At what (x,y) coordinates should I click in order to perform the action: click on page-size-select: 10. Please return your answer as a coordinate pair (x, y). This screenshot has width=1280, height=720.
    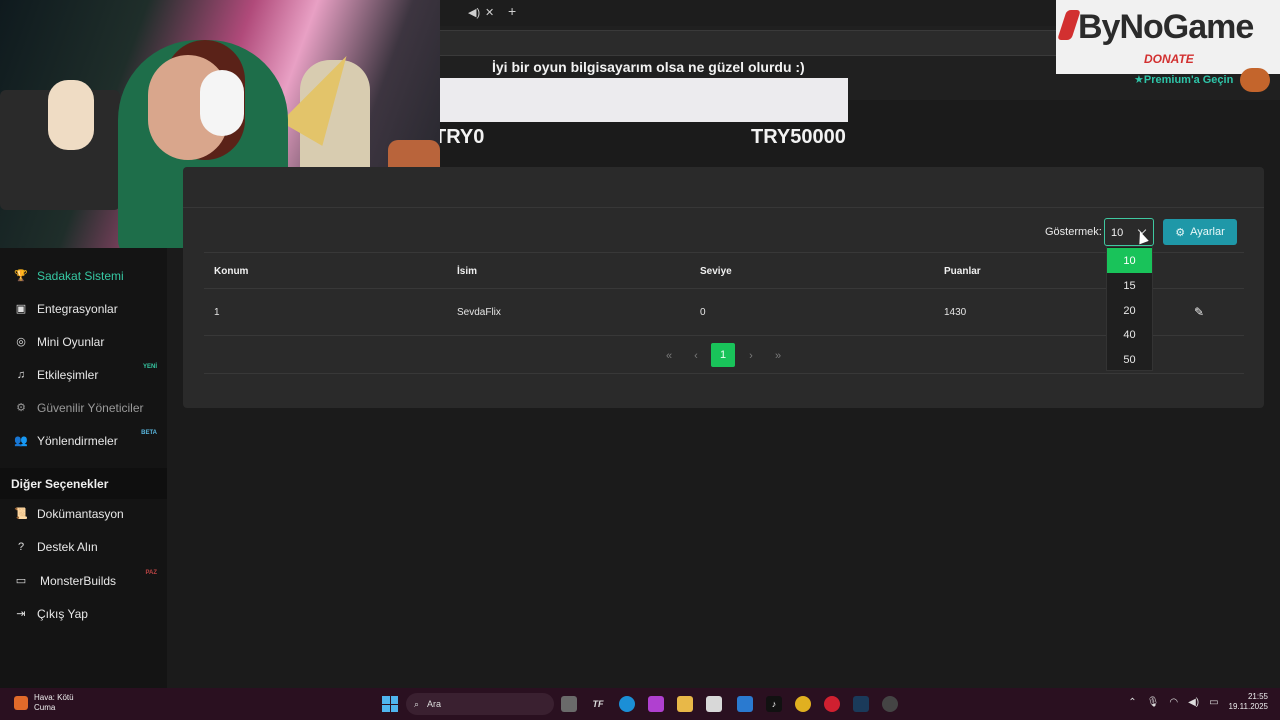
    Looking at the image, I should click on (1129, 232).